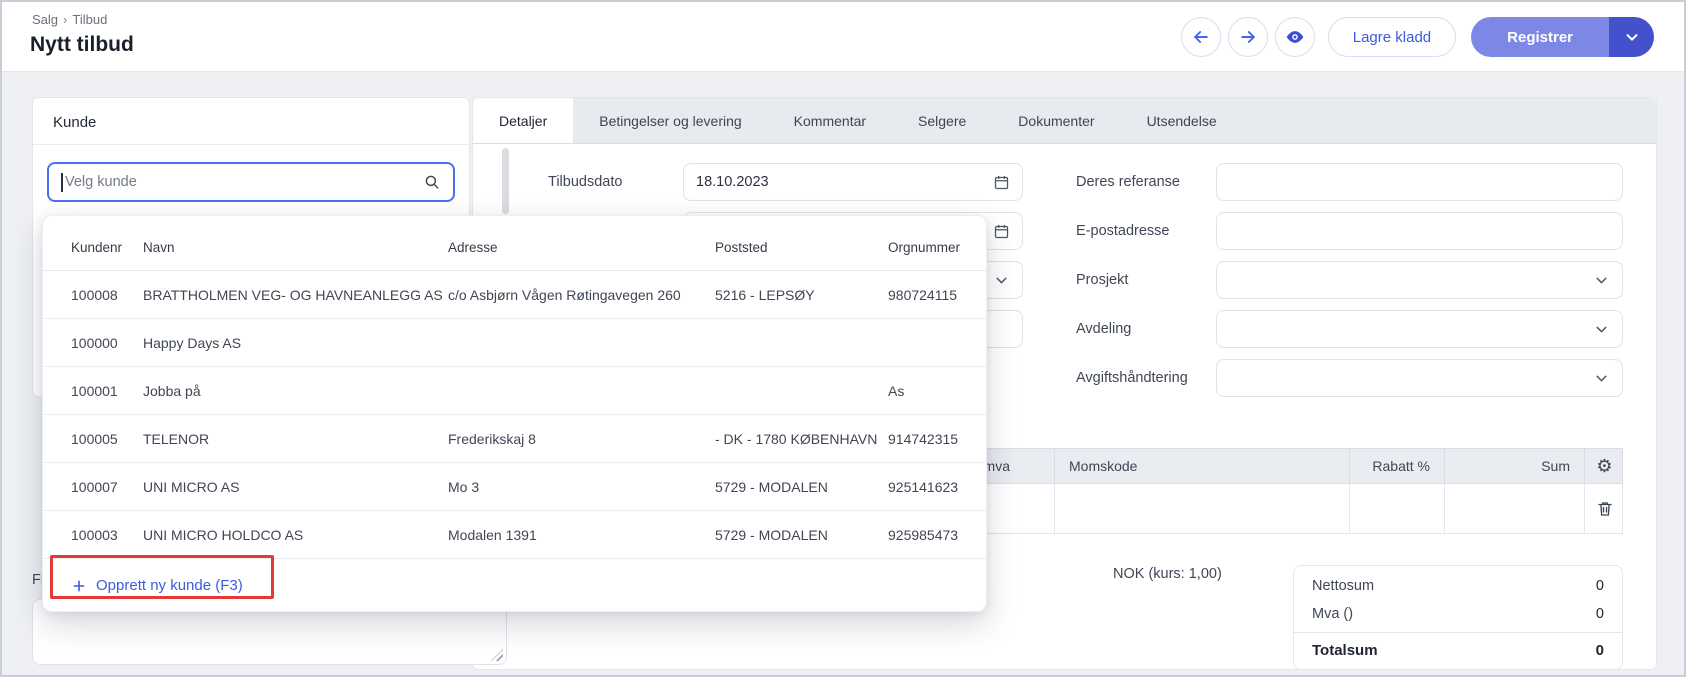 The width and height of the screenshot is (1686, 677). Describe the element at coordinates (89, 19) in the screenshot. I see `breadcrumb-tilbud: Tilbud` at that location.